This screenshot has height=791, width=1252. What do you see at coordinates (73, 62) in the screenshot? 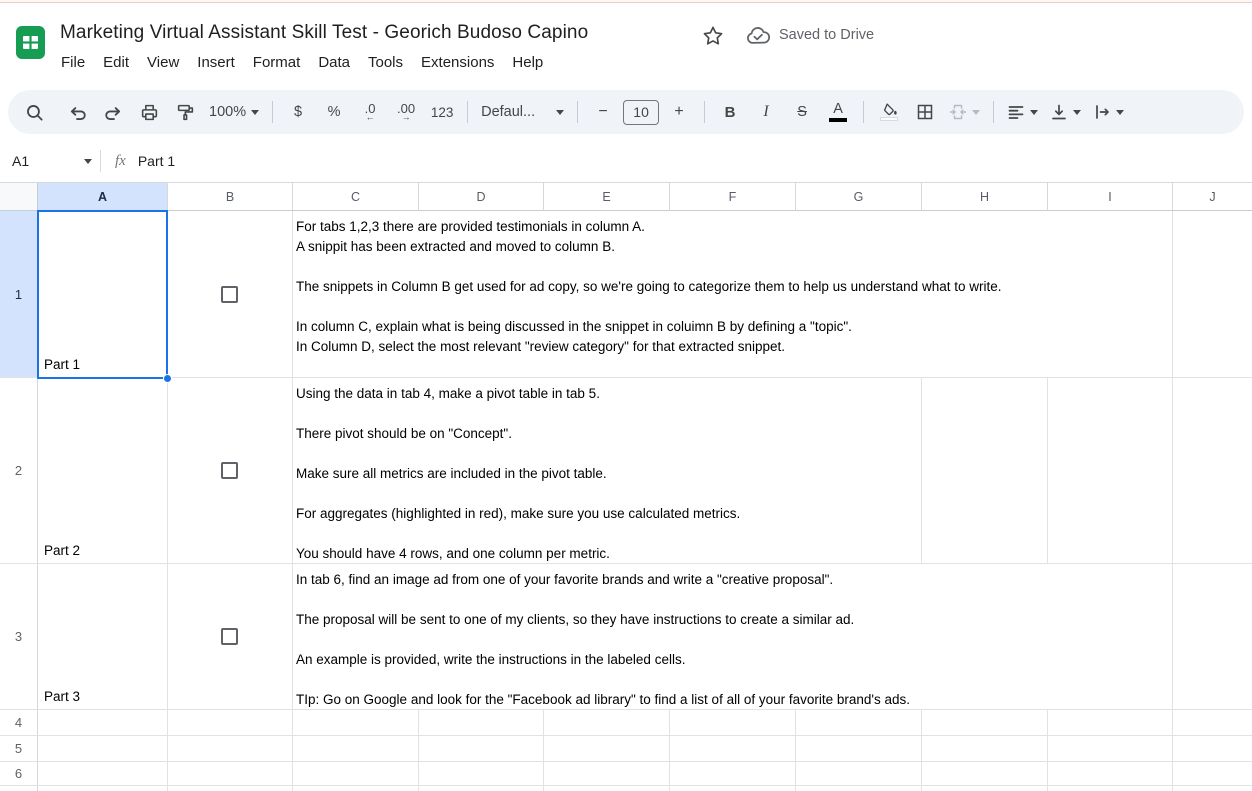
I see `menu-file: File` at bounding box center [73, 62].